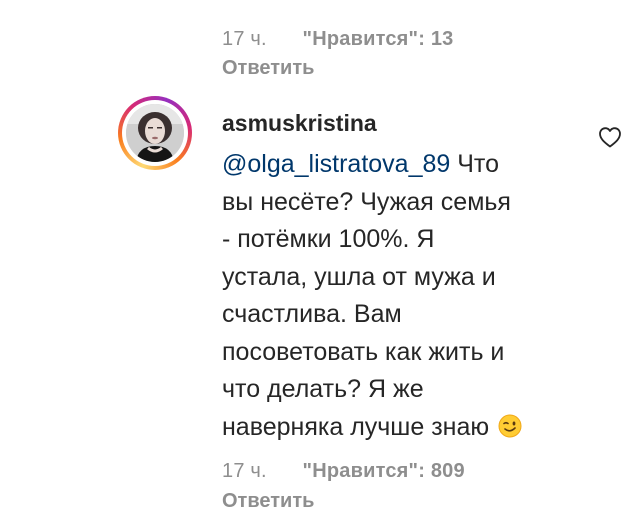  I want to click on comment-line: наверняка лучше знаю, so click(356, 426).